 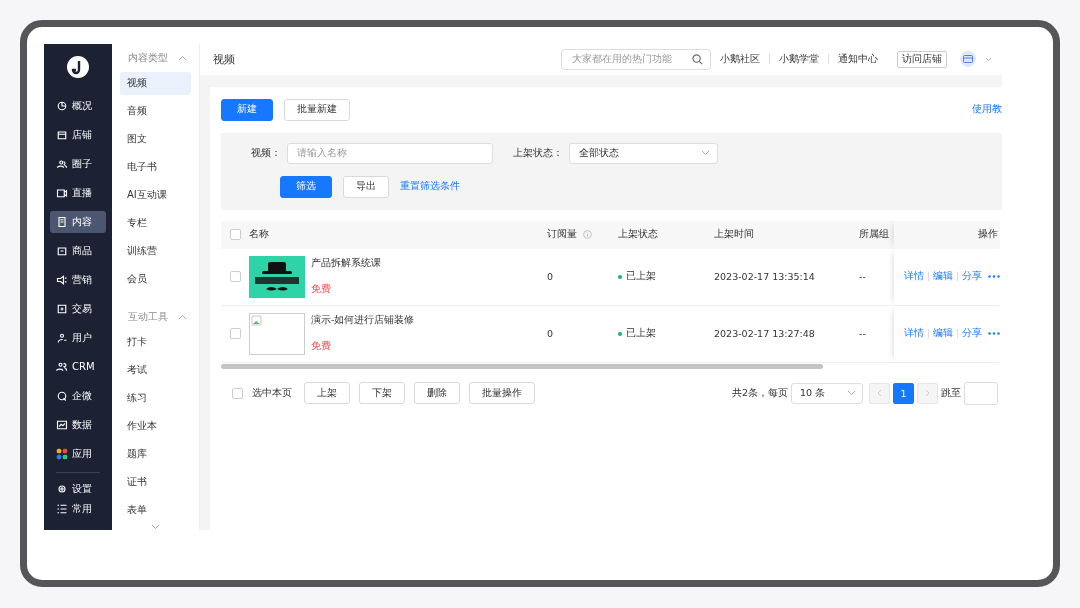 I want to click on submenu-item: 证书, so click(x=155, y=482).